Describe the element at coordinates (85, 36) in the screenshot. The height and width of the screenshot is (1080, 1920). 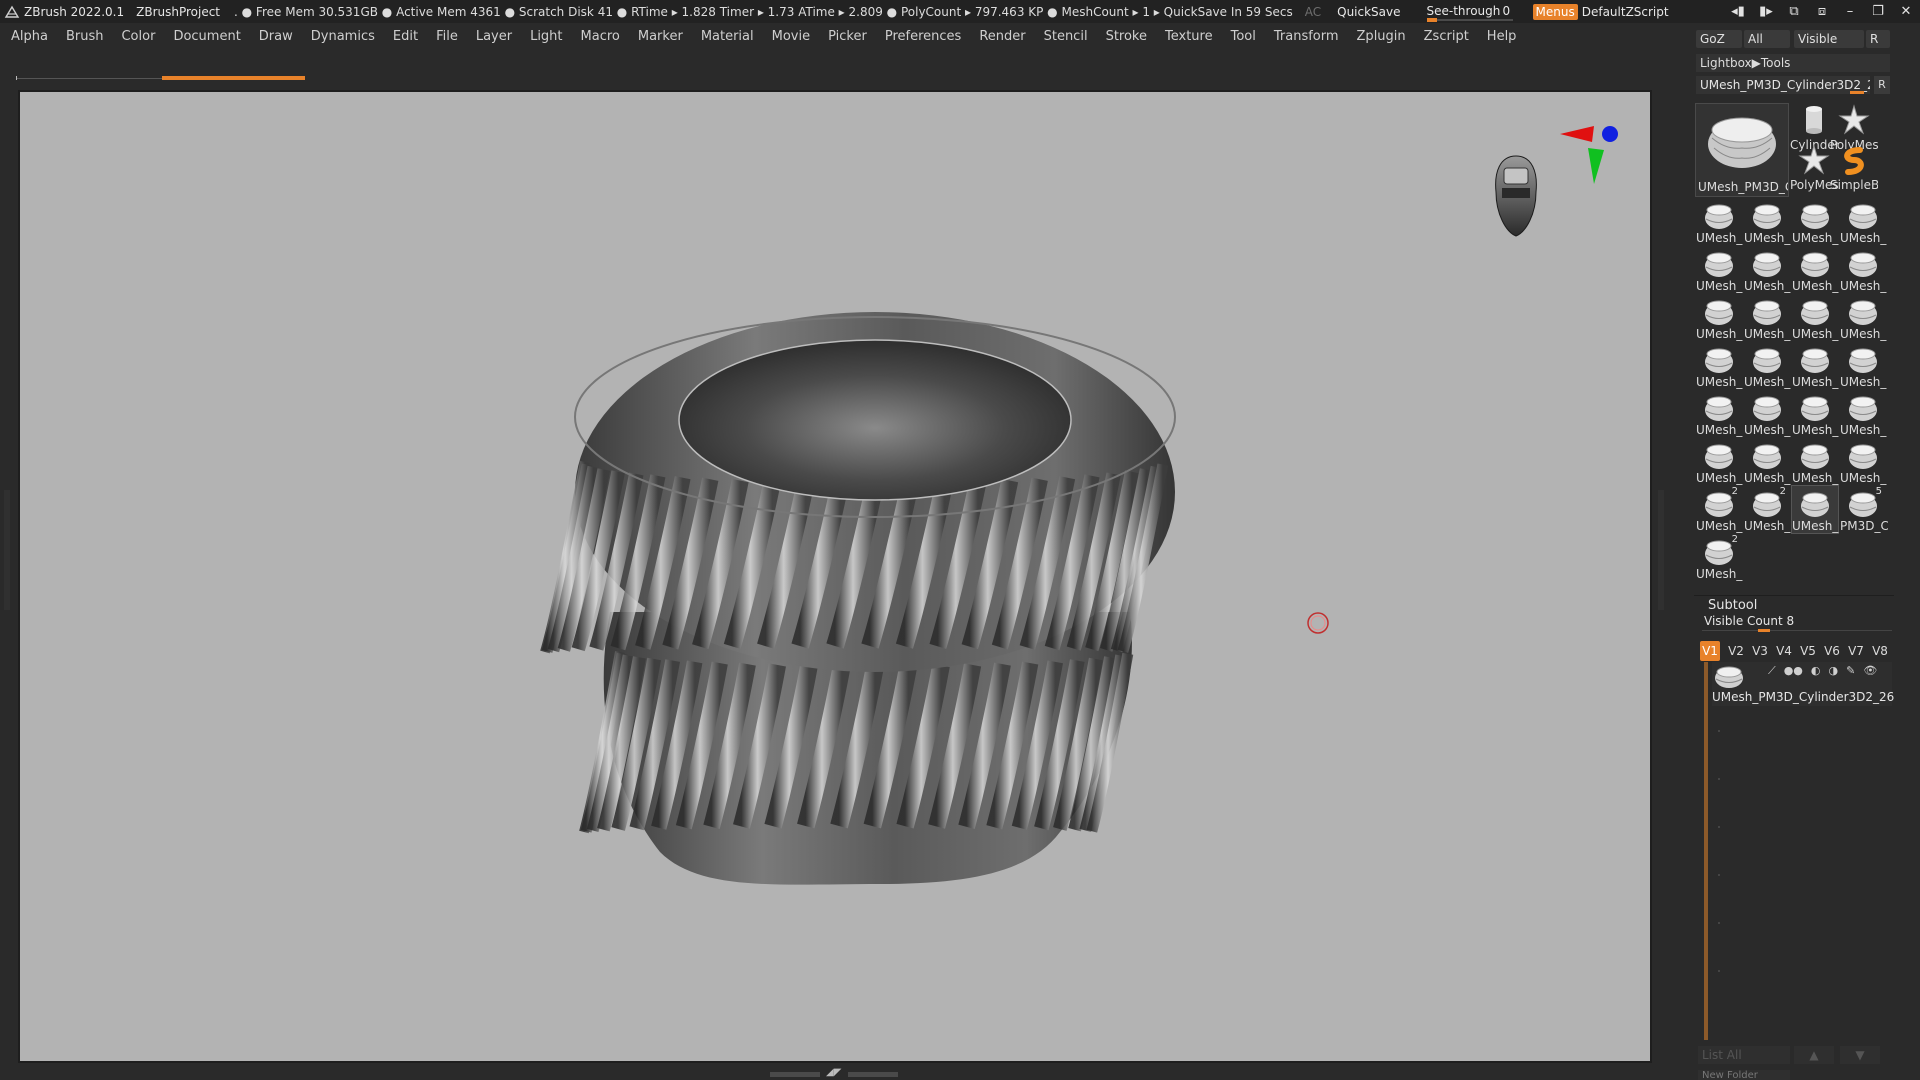
I see `menu-brush: Brush` at that location.